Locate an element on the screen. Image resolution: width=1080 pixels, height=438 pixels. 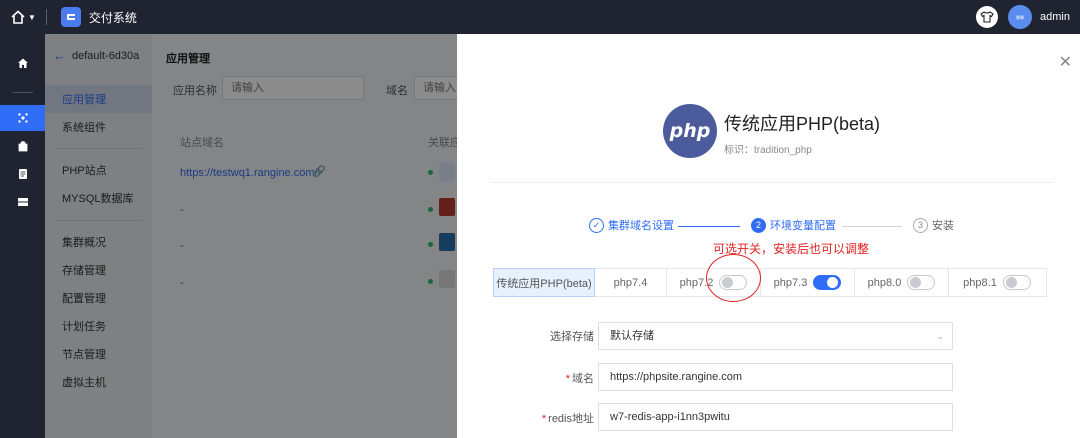
tab-label: php7.4 is located at coordinates (630, 282).